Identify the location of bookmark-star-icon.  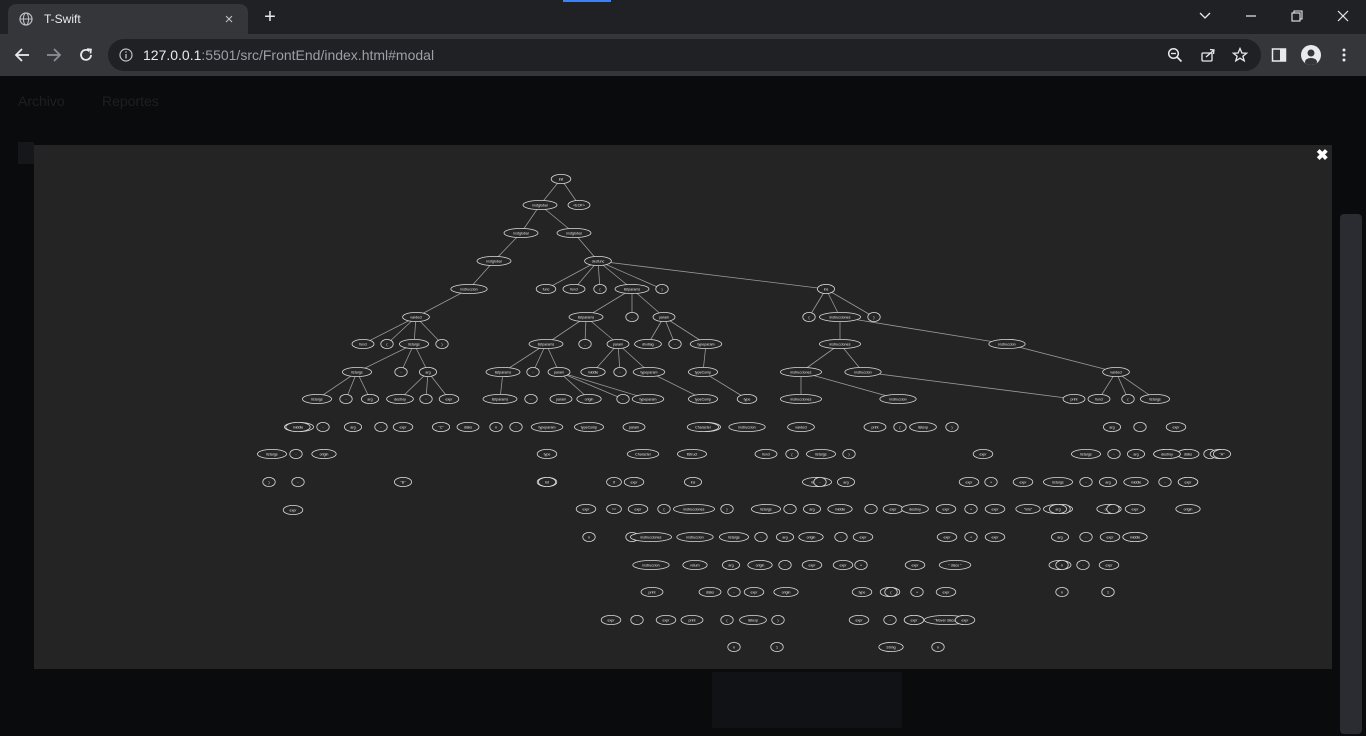
(1240, 55).